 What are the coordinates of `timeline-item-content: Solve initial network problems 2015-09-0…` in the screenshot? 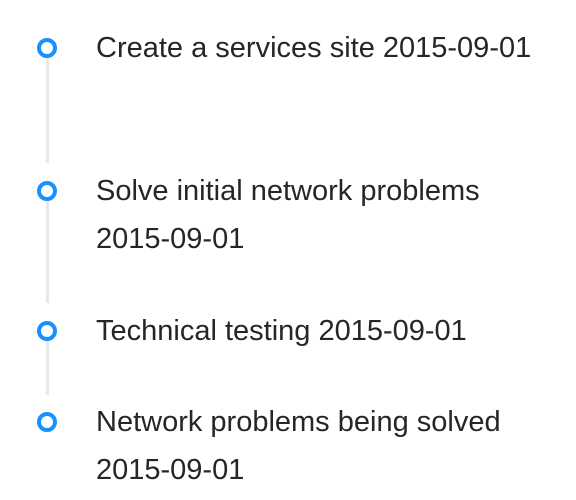 It's located at (288, 215).